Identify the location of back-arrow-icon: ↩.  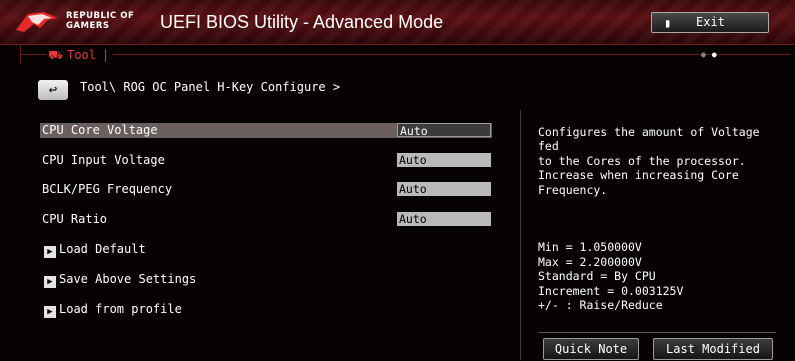
(53, 90).